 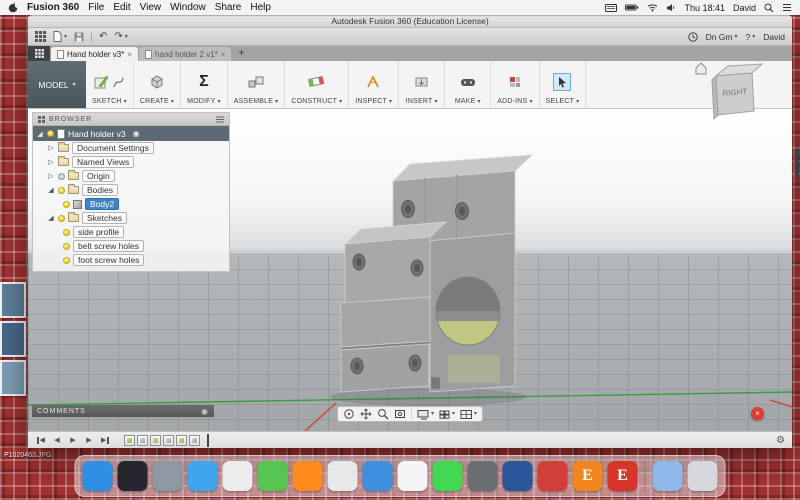 I want to click on notification-center-icon, so click(x=787, y=7).